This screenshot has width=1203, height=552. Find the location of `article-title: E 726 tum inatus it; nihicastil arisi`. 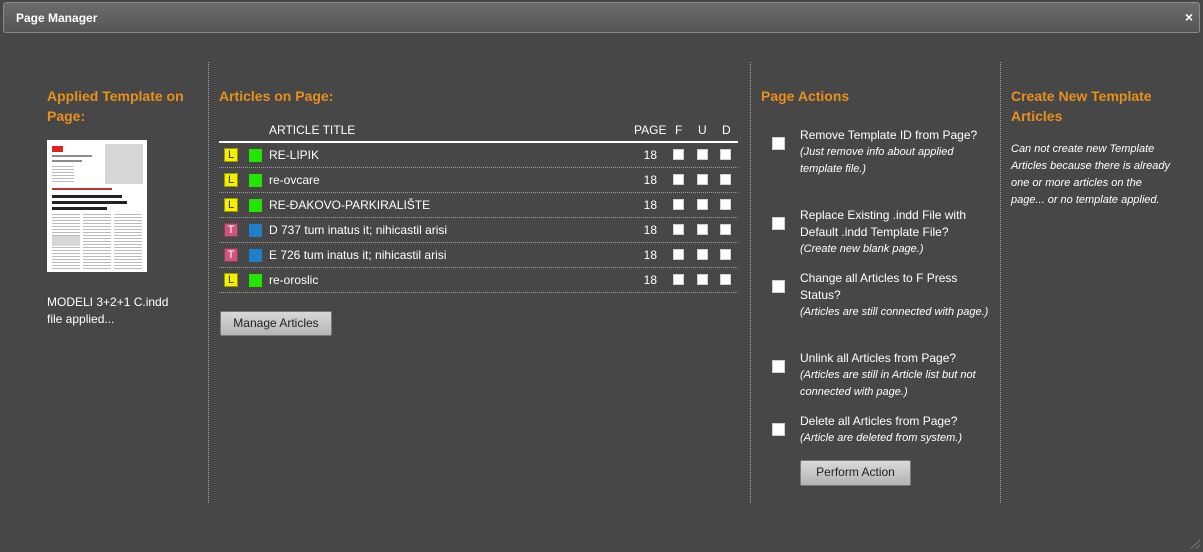

article-title: E 726 tum inatus it; nihicastil arisi is located at coordinates (358, 255).